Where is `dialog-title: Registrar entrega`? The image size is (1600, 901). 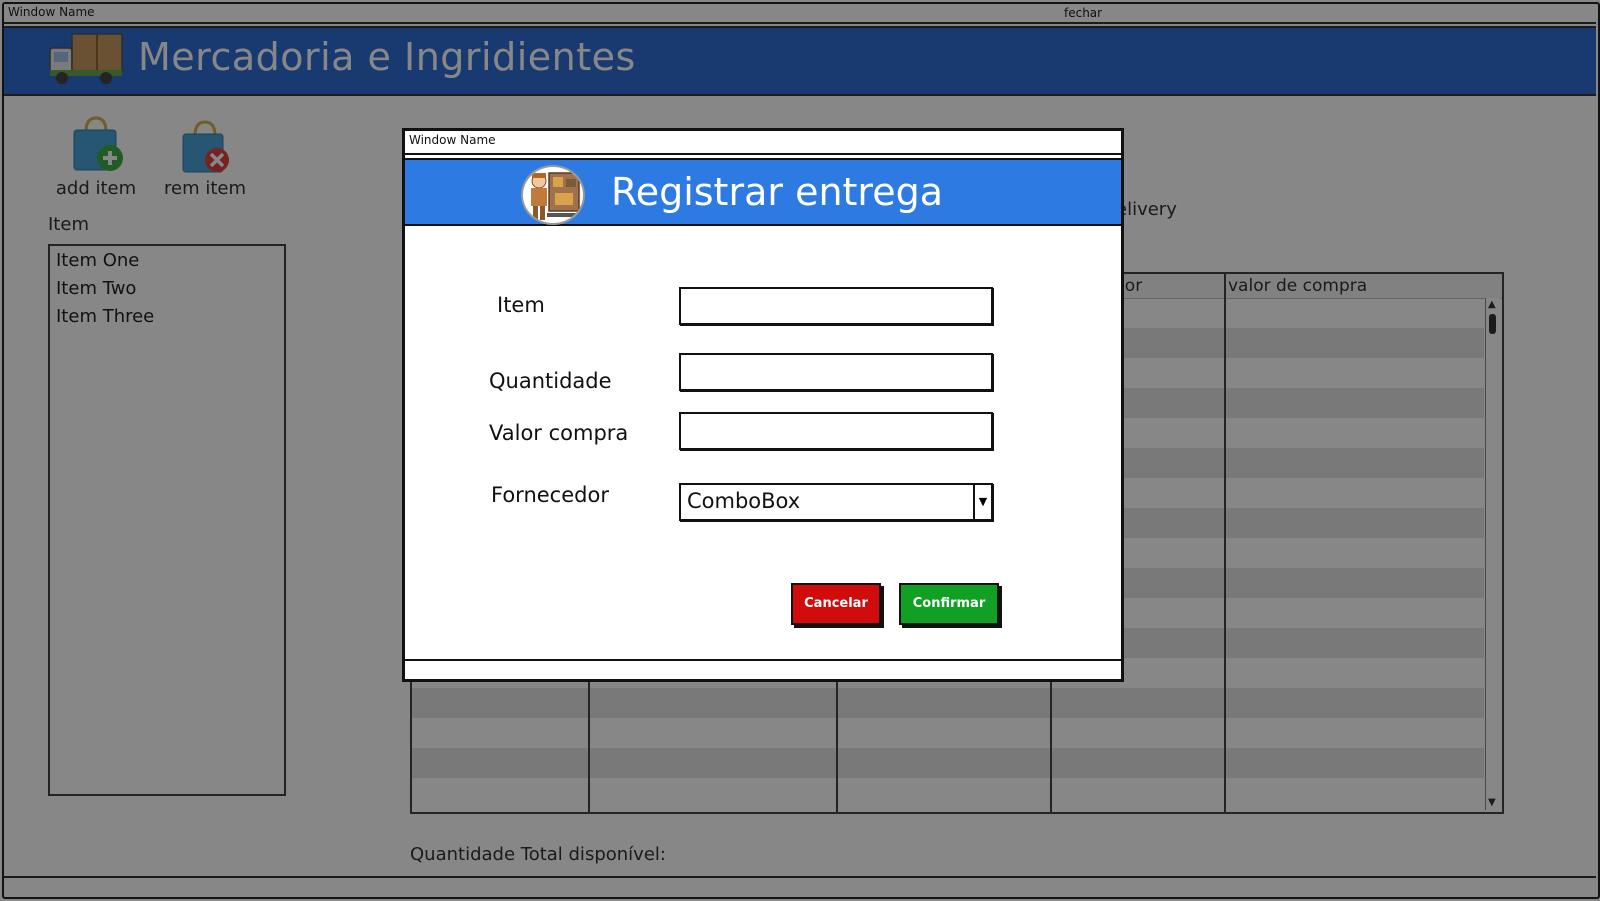
dialog-title: Registrar entrega is located at coordinates (777, 192).